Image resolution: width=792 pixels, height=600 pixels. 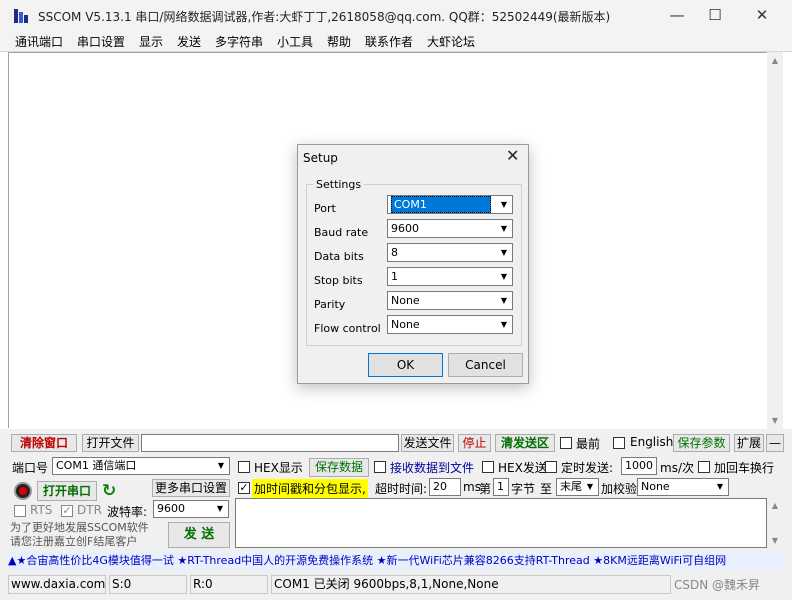 I want to click on menu-help: 帮助, so click(x=339, y=41).